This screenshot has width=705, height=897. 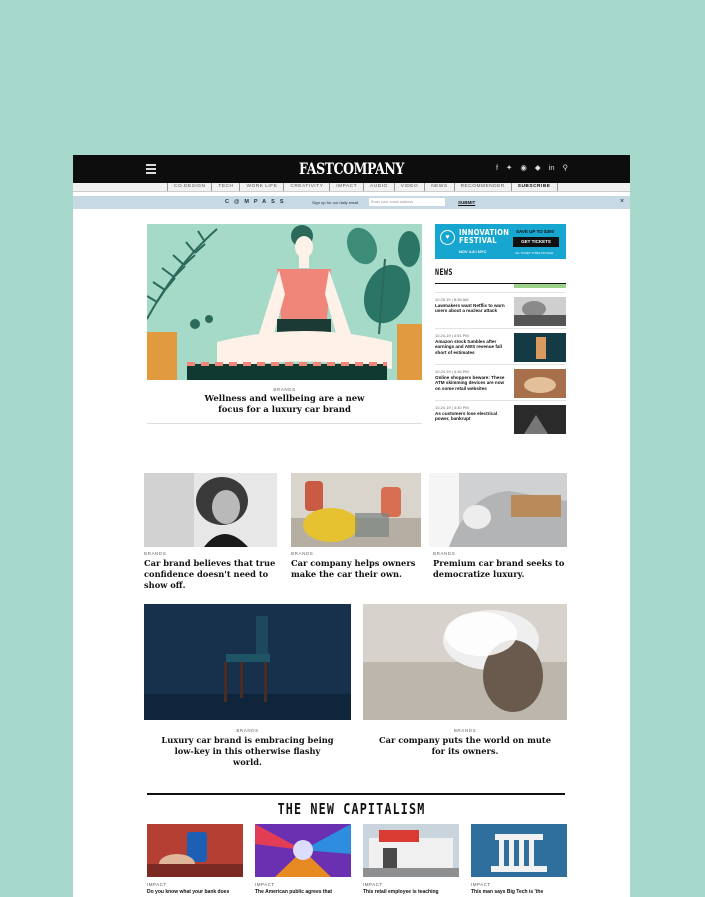 What do you see at coordinates (482, 187) in the screenshot?
I see `nav-item-recommender: RECOMMENDER` at bounding box center [482, 187].